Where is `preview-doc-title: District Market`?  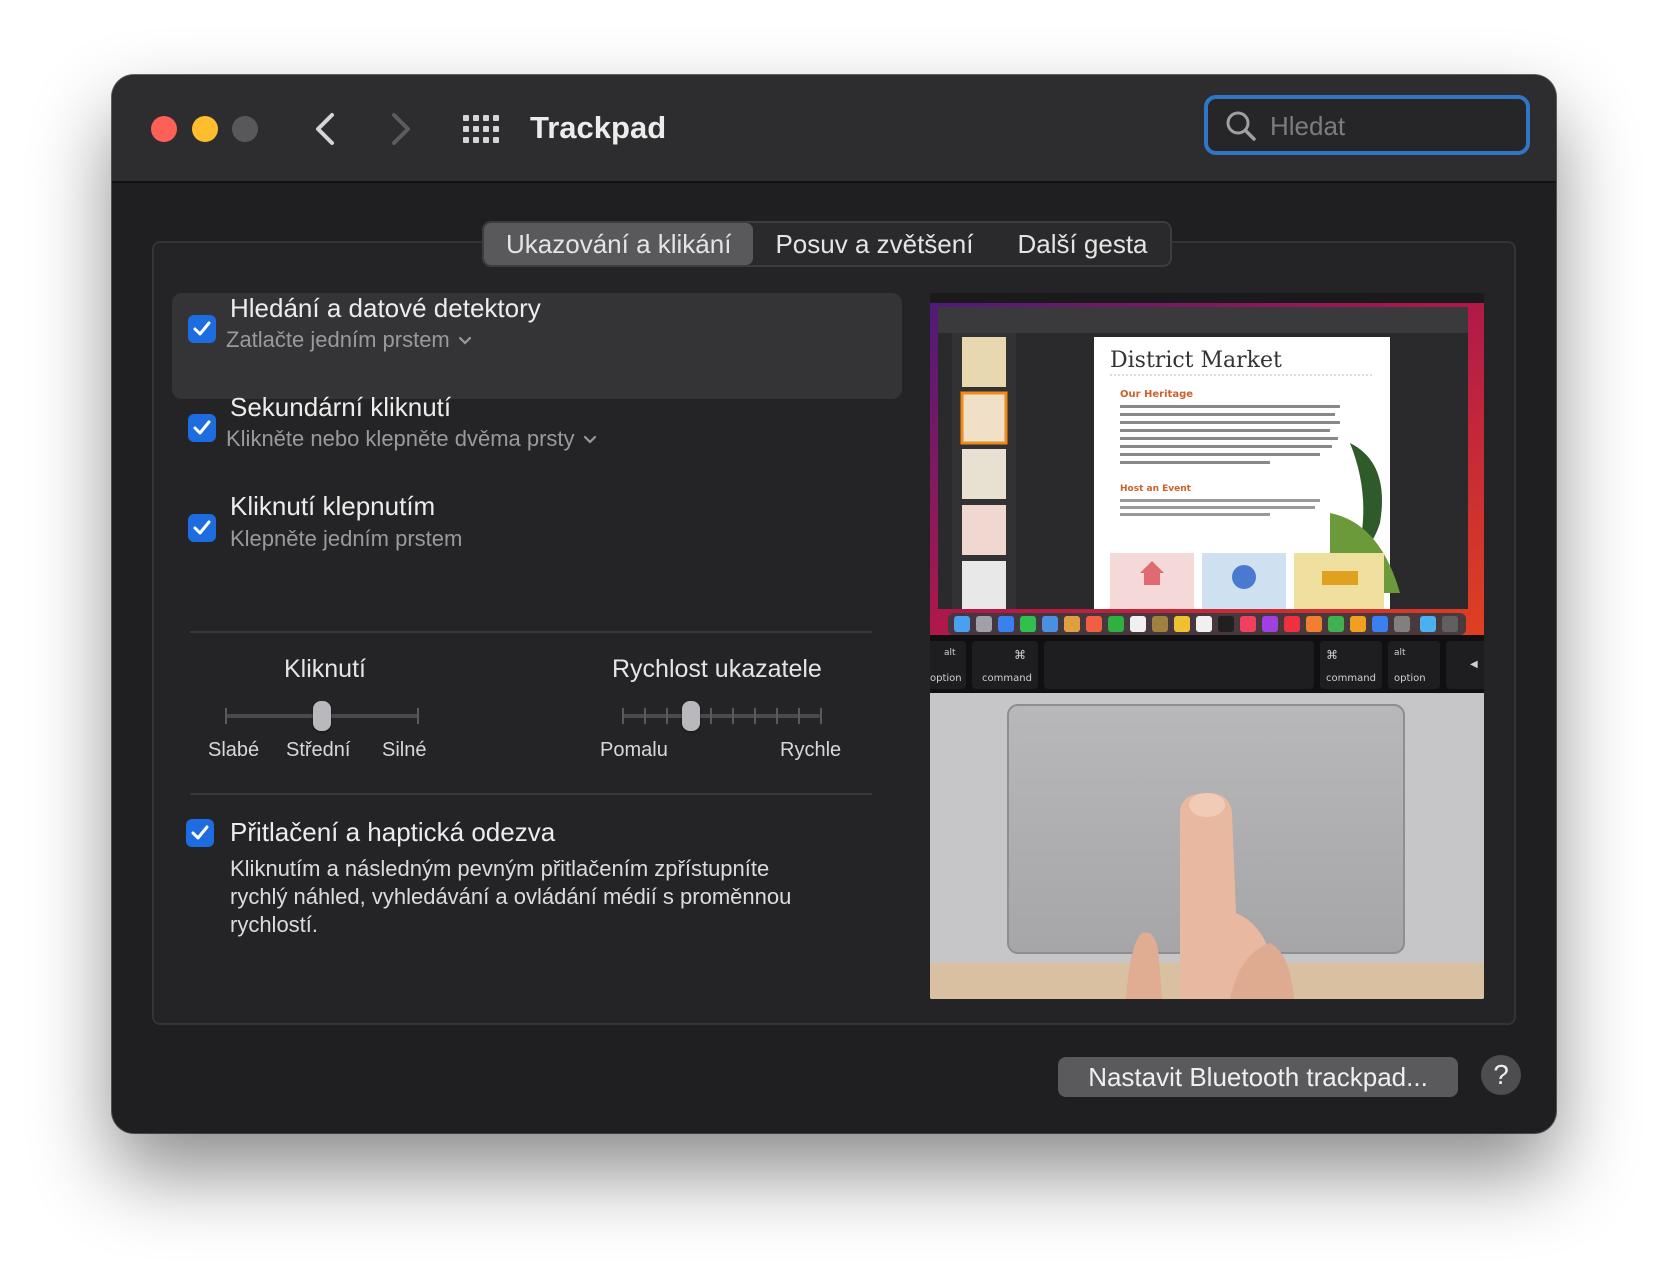
preview-doc-title: District Market is located at coordinates (1196, 360).